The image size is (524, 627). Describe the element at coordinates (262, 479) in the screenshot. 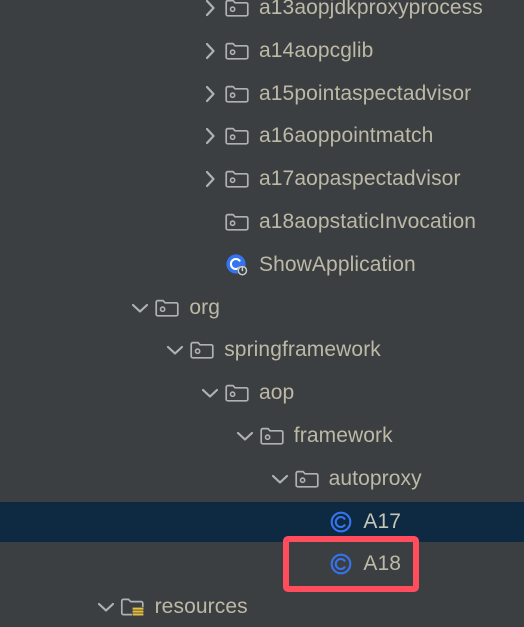

I see `tree-row: autoproxy` at that location.